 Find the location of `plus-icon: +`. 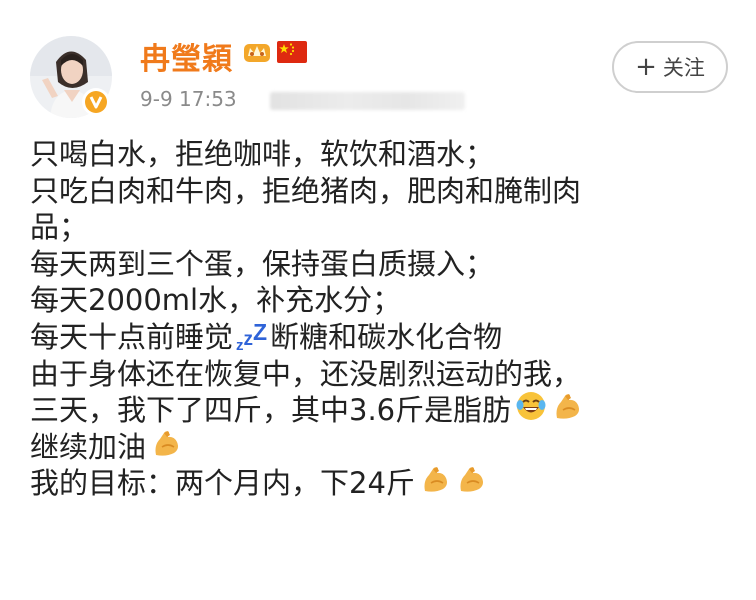

plus-icon: + is located at coordinates (646, 67).